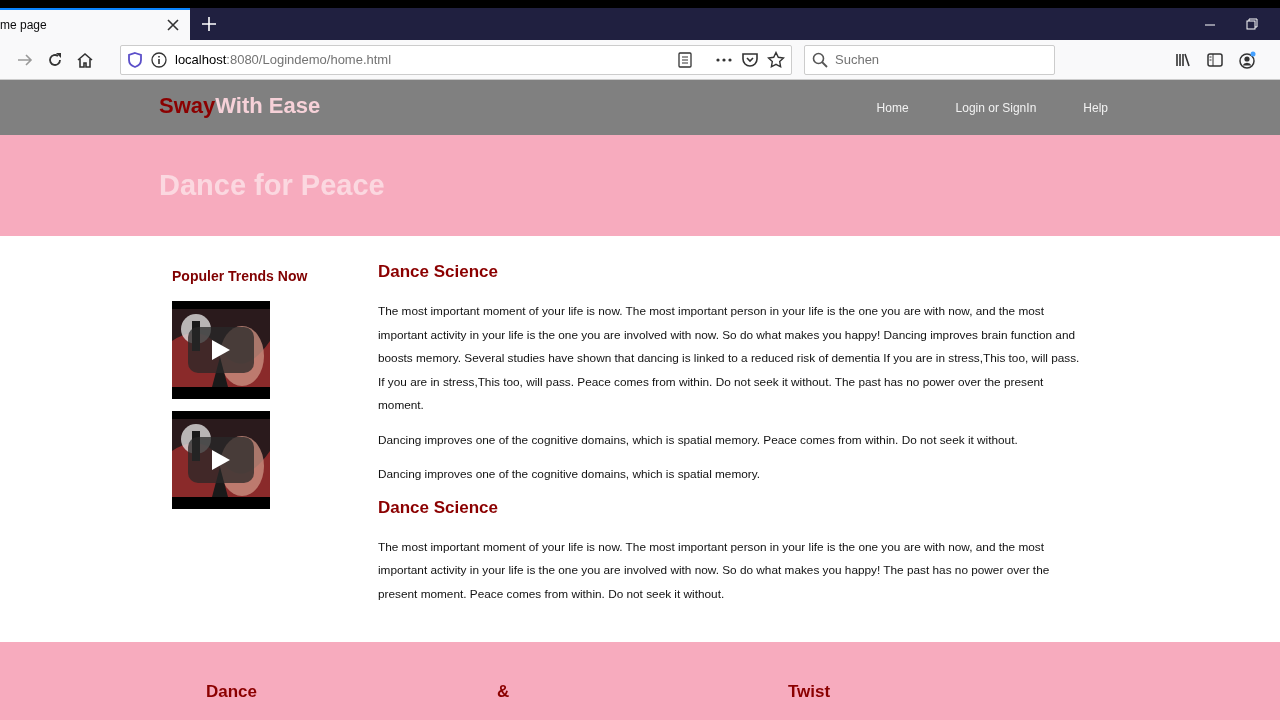 The height and width of the screenshot is (720, 1280). Describe the element at coordinates (85, 59) in the screenshot. I see `home-icon` at that location.